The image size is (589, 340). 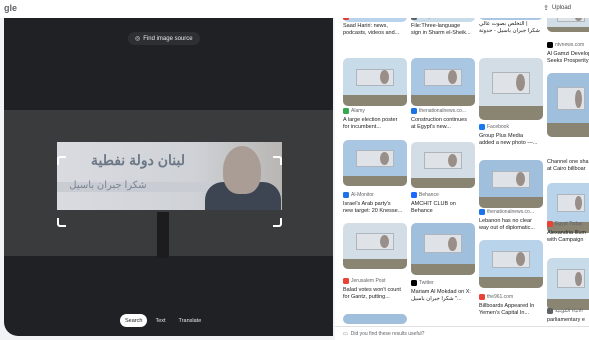 I want to click on result-title-line: Behance, so click(x=443, y=211).